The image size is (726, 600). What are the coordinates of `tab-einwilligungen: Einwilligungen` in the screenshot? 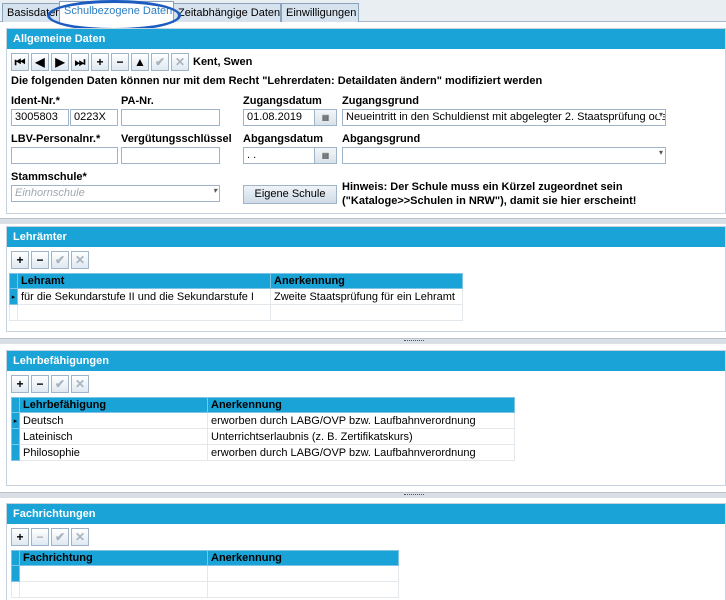 It's located at (320, 12).